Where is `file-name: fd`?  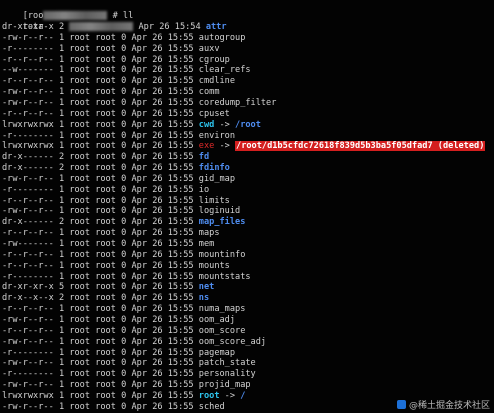
file-name: fd is located at coordinates (204, 157).